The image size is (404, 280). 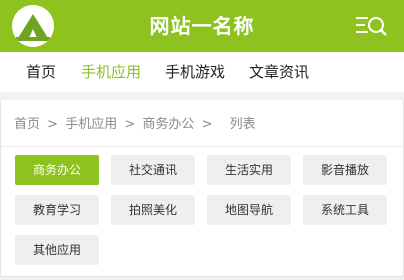 I want to click on nav-item-mobile-apps: 手机应用, so click(x=111, y=72).